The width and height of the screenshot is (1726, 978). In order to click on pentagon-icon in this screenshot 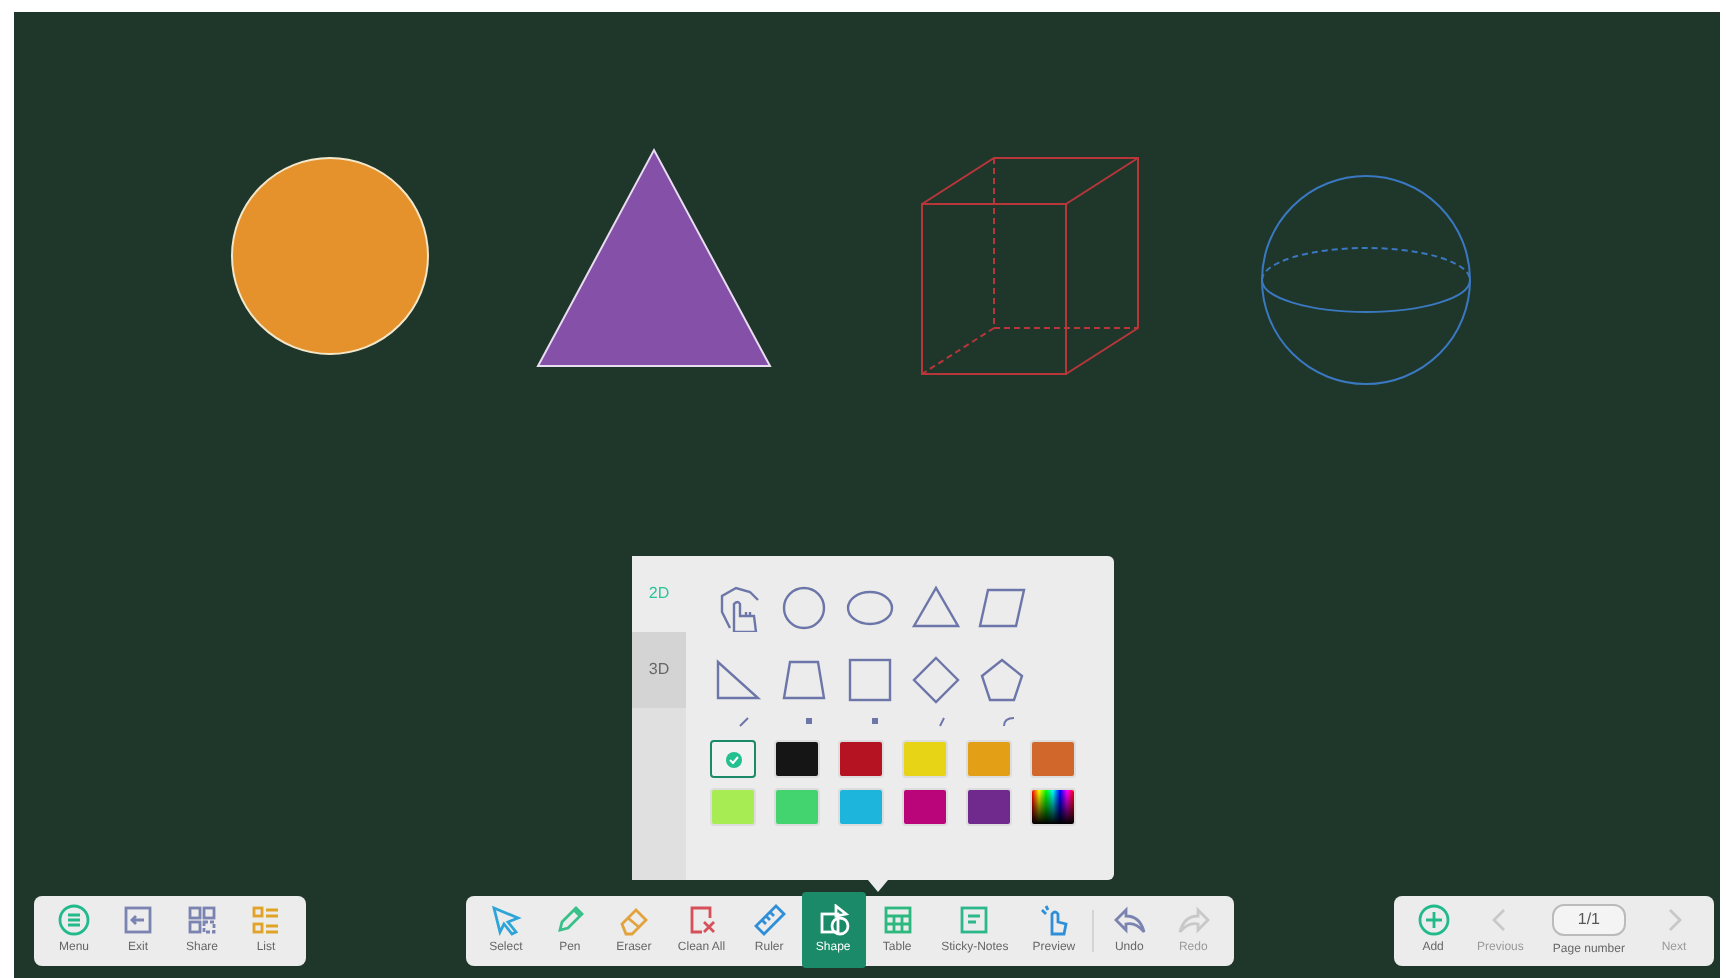, I will do `click(1002, 680)`.